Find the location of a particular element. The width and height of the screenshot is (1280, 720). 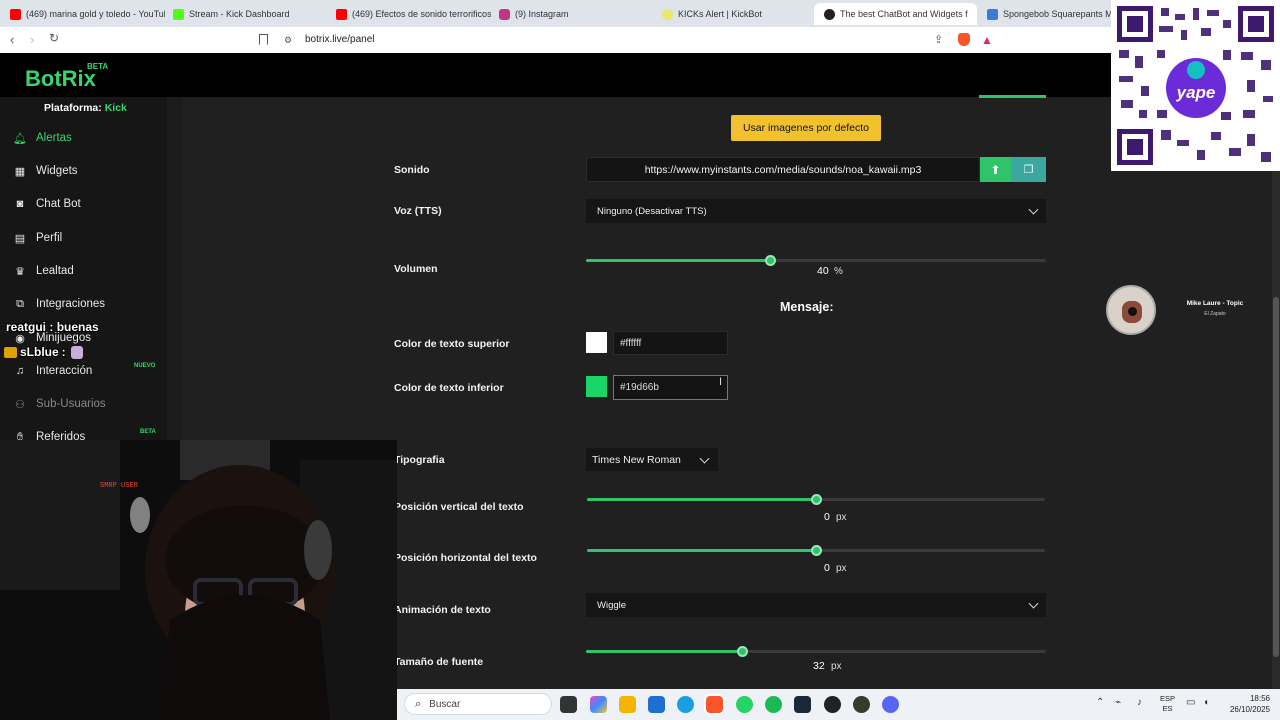

scrollbar-thumb is located at coordinates (1276, 477).